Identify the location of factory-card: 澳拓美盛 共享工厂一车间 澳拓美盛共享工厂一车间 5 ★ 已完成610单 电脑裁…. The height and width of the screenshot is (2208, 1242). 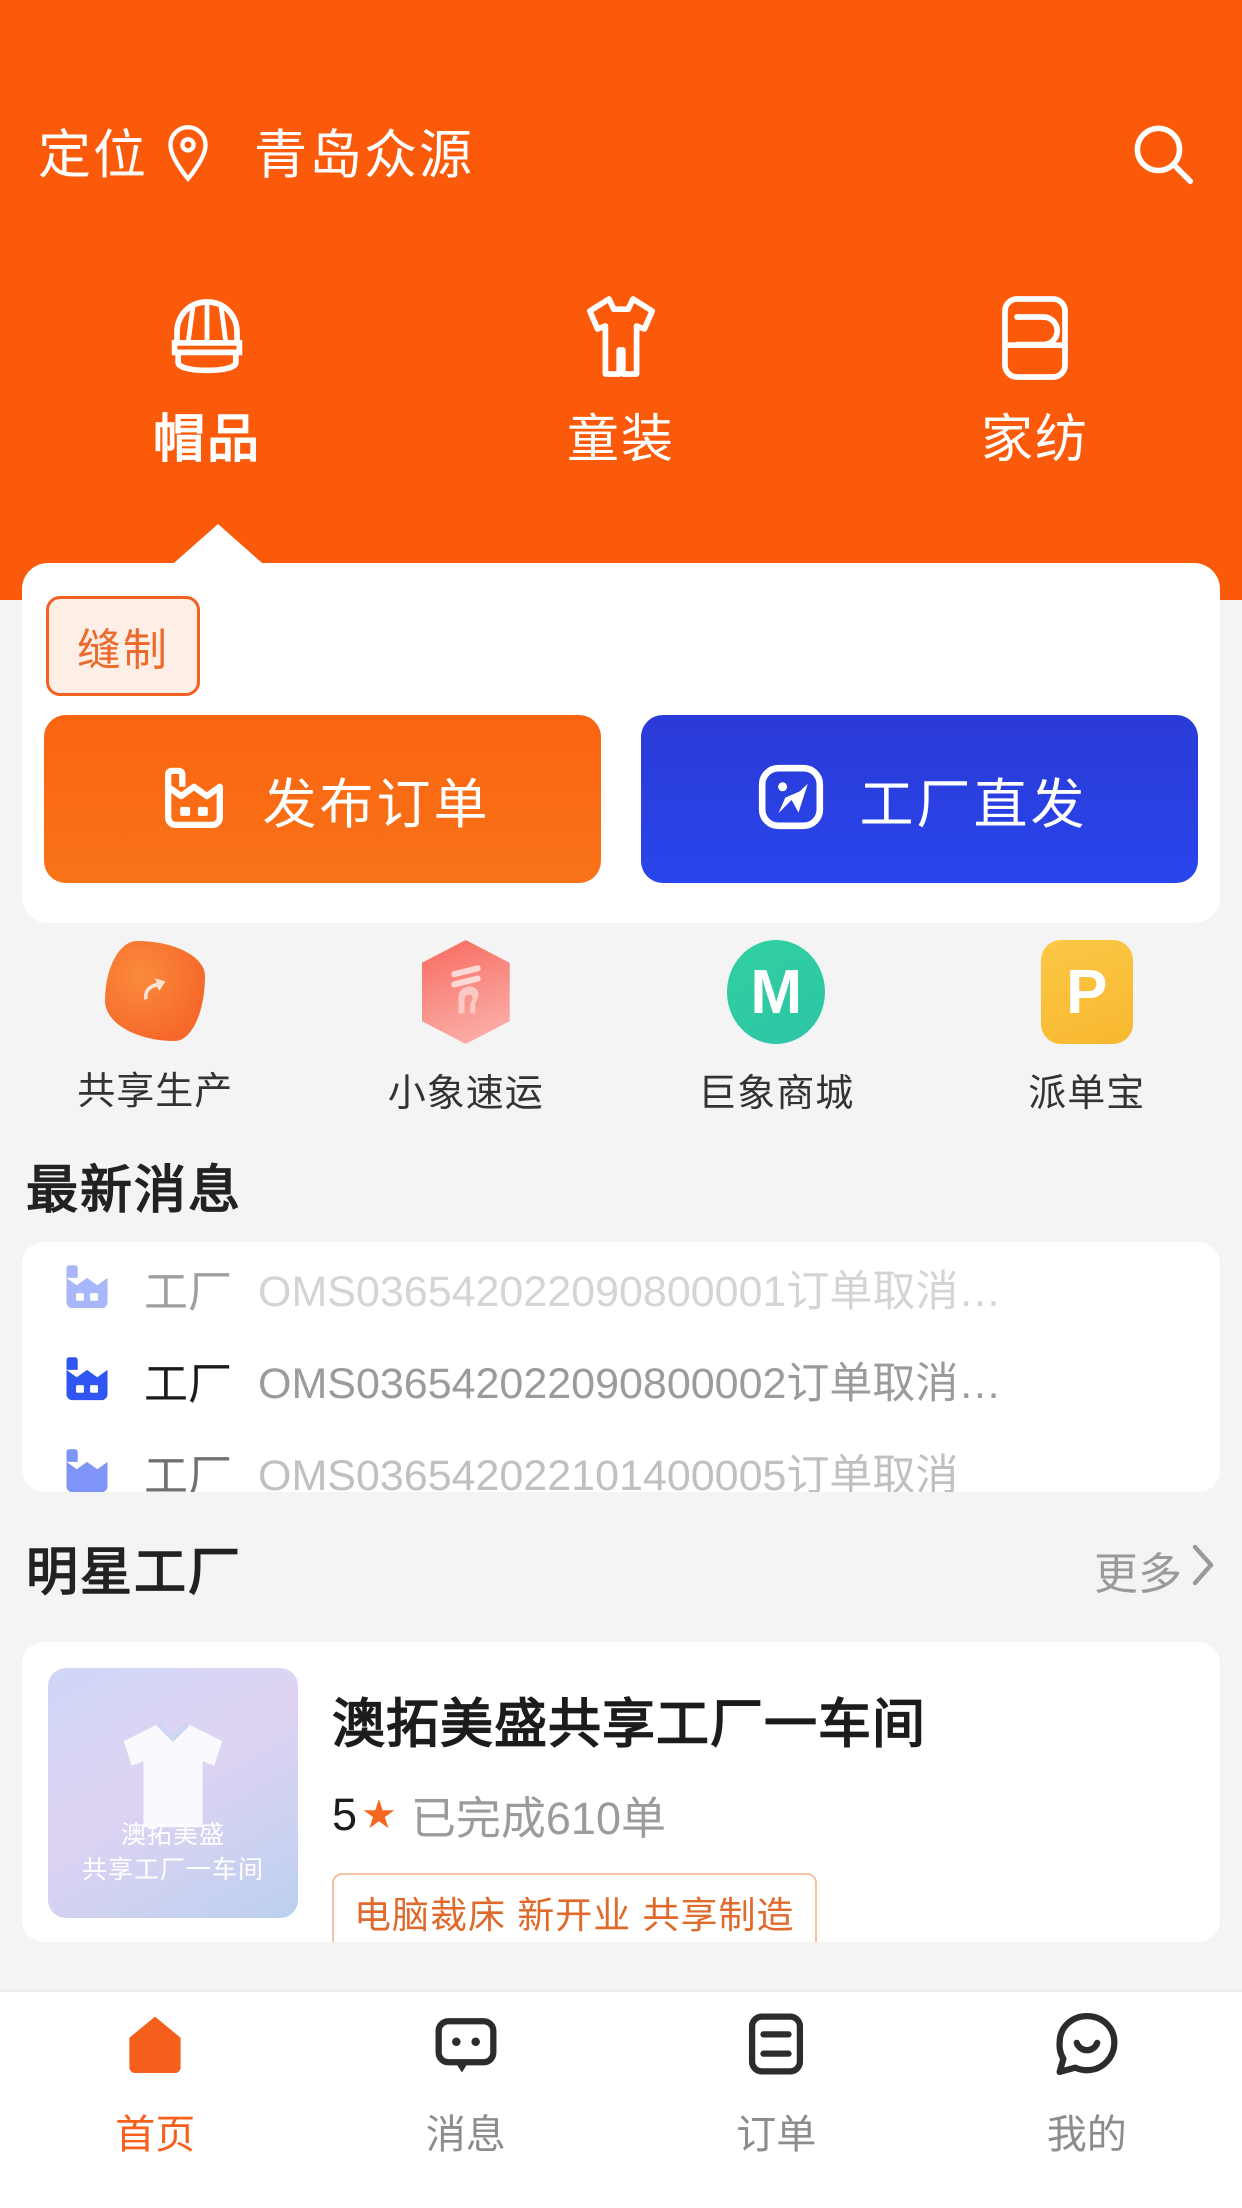
(621, 1792).